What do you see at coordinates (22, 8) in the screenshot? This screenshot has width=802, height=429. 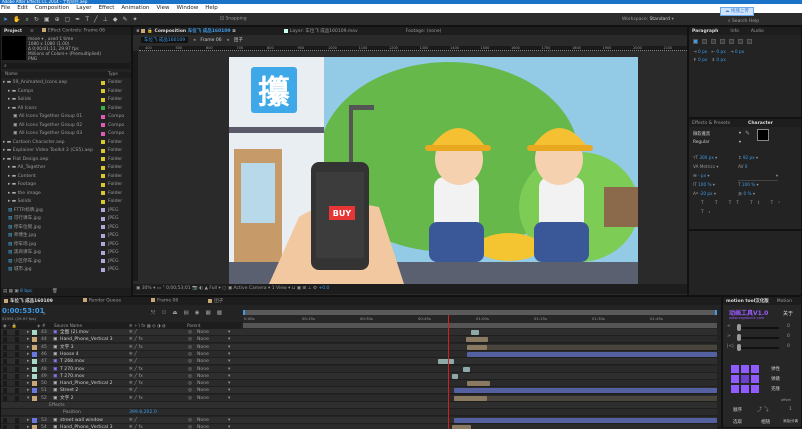 I see `menu-edit: Edit` at bounding box center [22, 8].